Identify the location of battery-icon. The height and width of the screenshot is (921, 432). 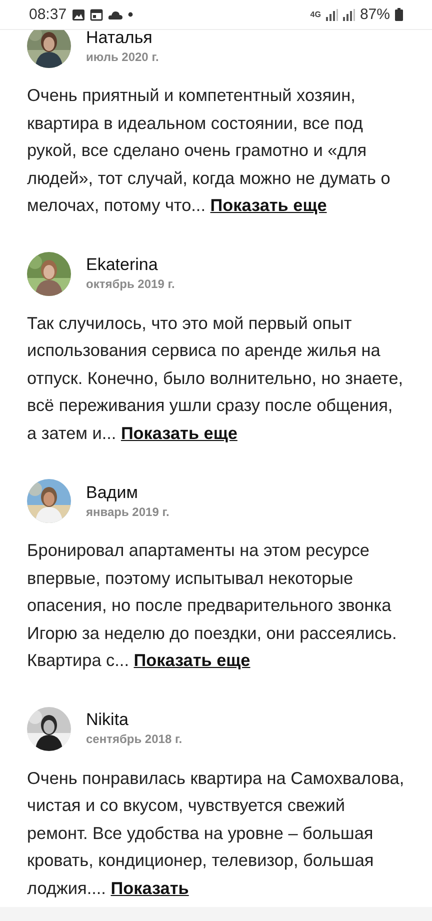
(399, 14).